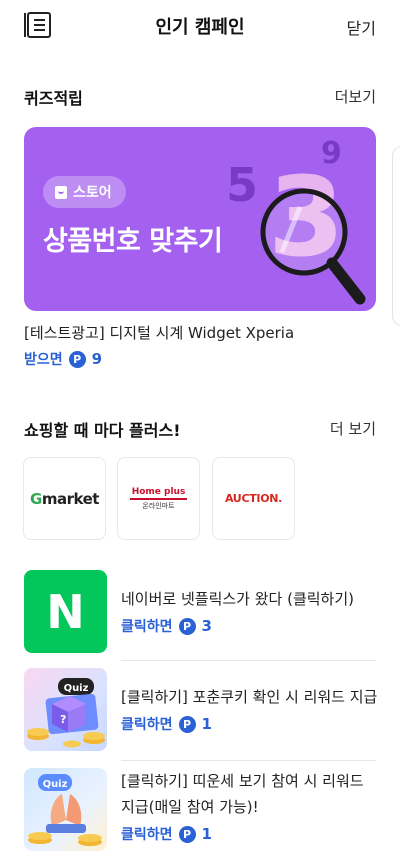 The image size is (400, 864). Describe the element at coordinates (97, 359) in the screenshot. I see `reward-points: 9` at that location.